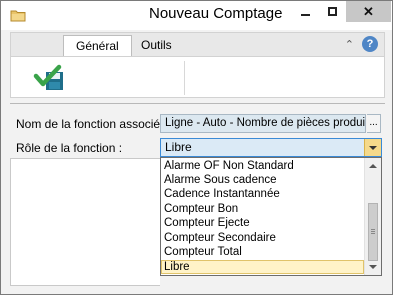 Image resolution: width=393 pixels, height=295 pixels. I want to click on list-item: Alarme OF Non Standard, so click(262, 166).